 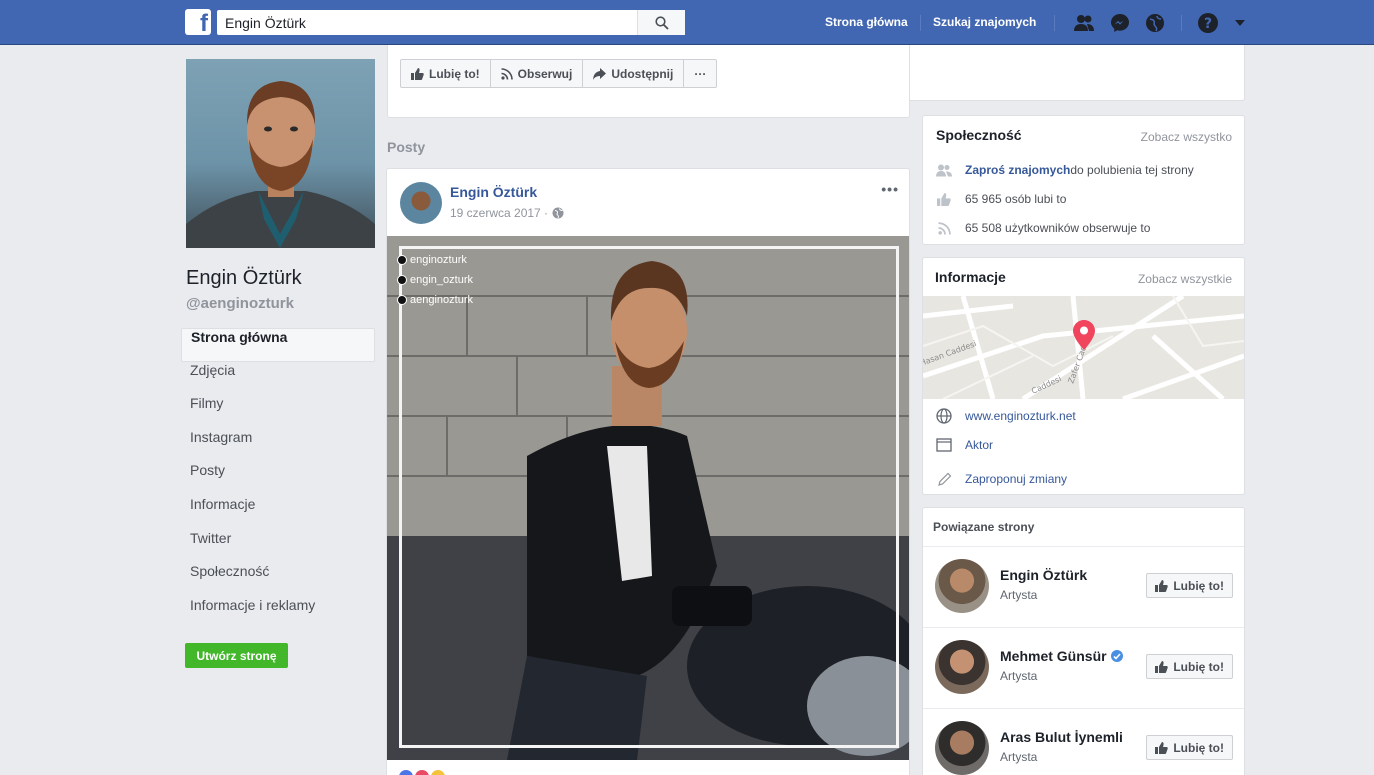 What do you see at coordinates (240, 303) in the screenshot?
I see `page-handle: @aenginozturk` at bounding box center [240, 303].